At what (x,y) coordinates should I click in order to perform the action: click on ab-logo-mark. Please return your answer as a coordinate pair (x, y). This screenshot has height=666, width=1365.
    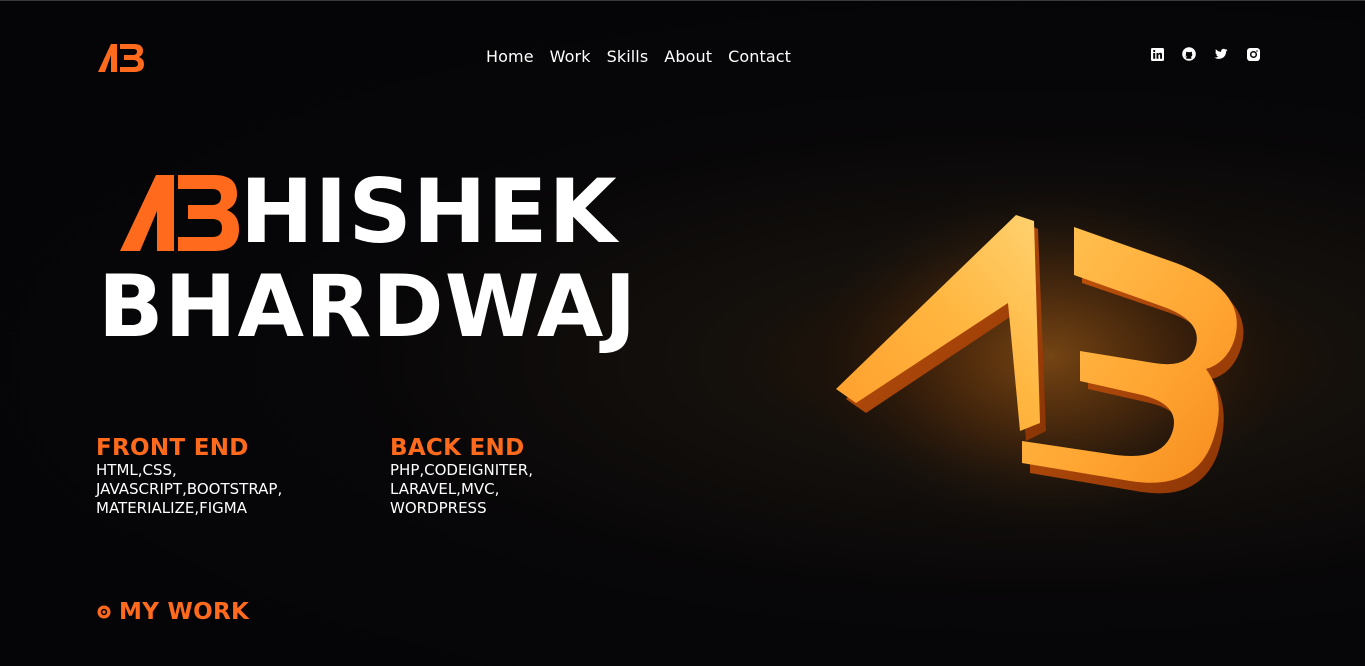
    Looking at the image, I should click on (179, 213).